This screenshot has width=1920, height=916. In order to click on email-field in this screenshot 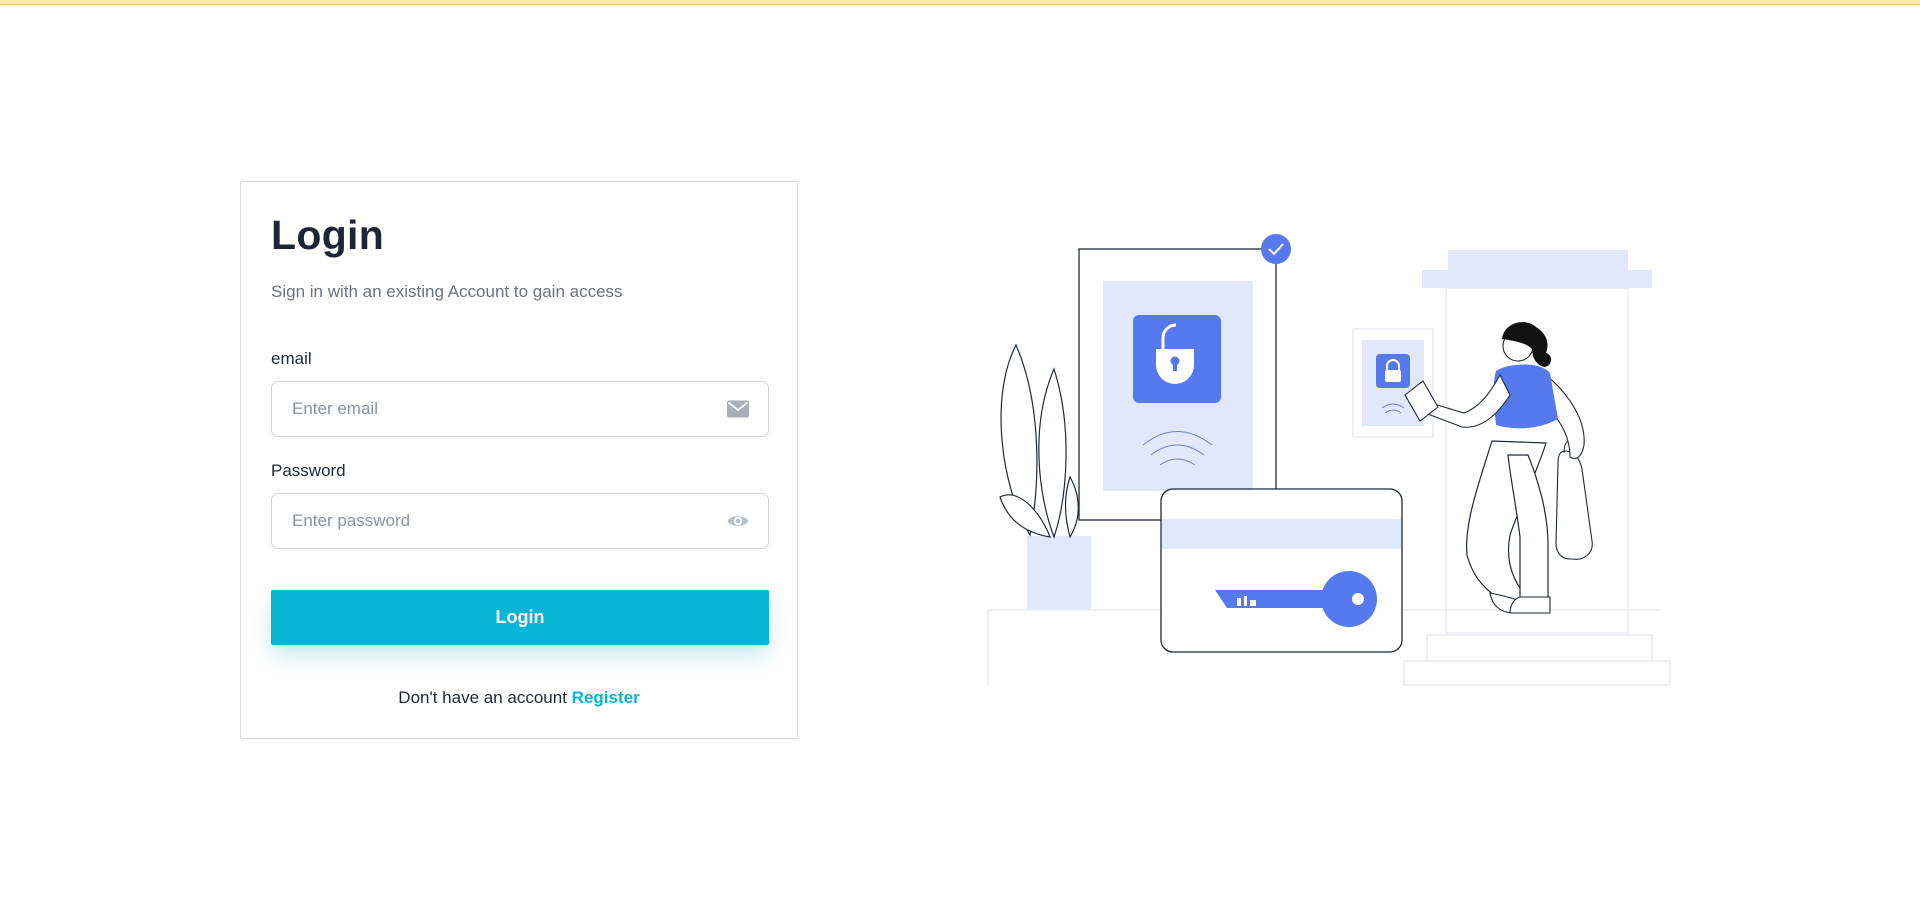, I will do `click(497, 409)`.